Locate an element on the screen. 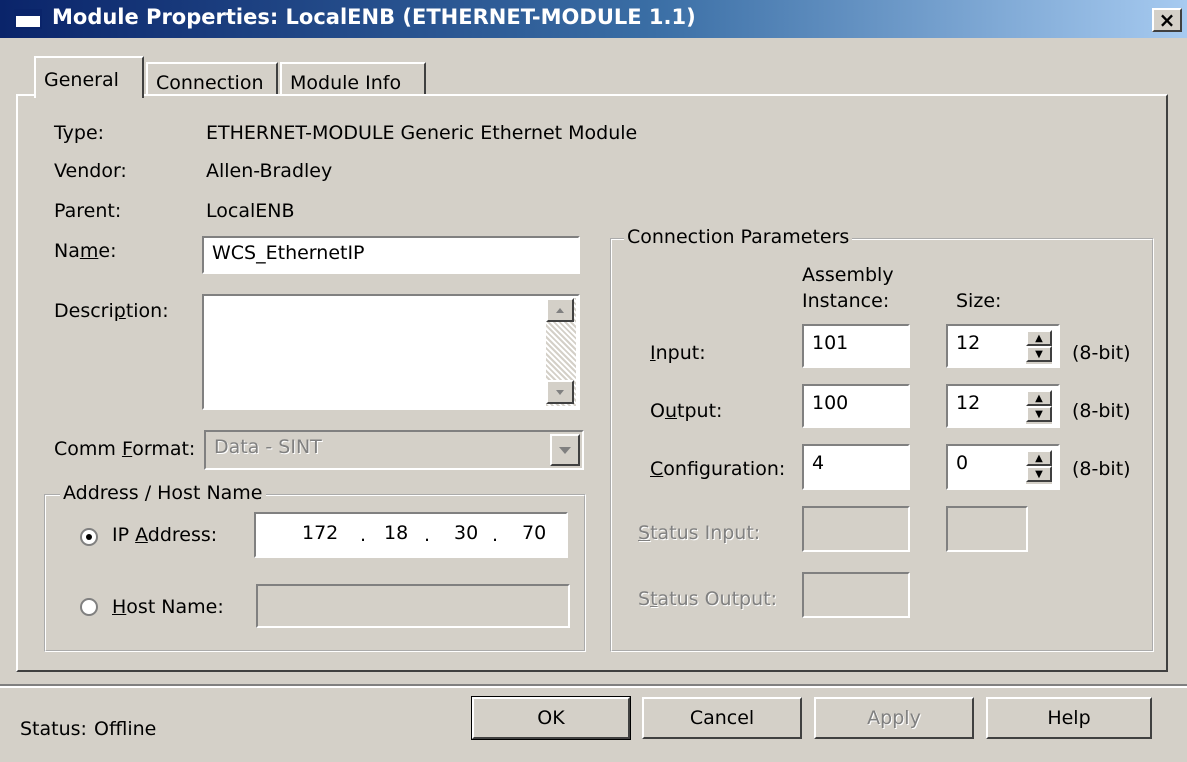 The height and width of the screenshot is (762, 1187). host-name-label: Host Name: is located at coordinates (168, 607).